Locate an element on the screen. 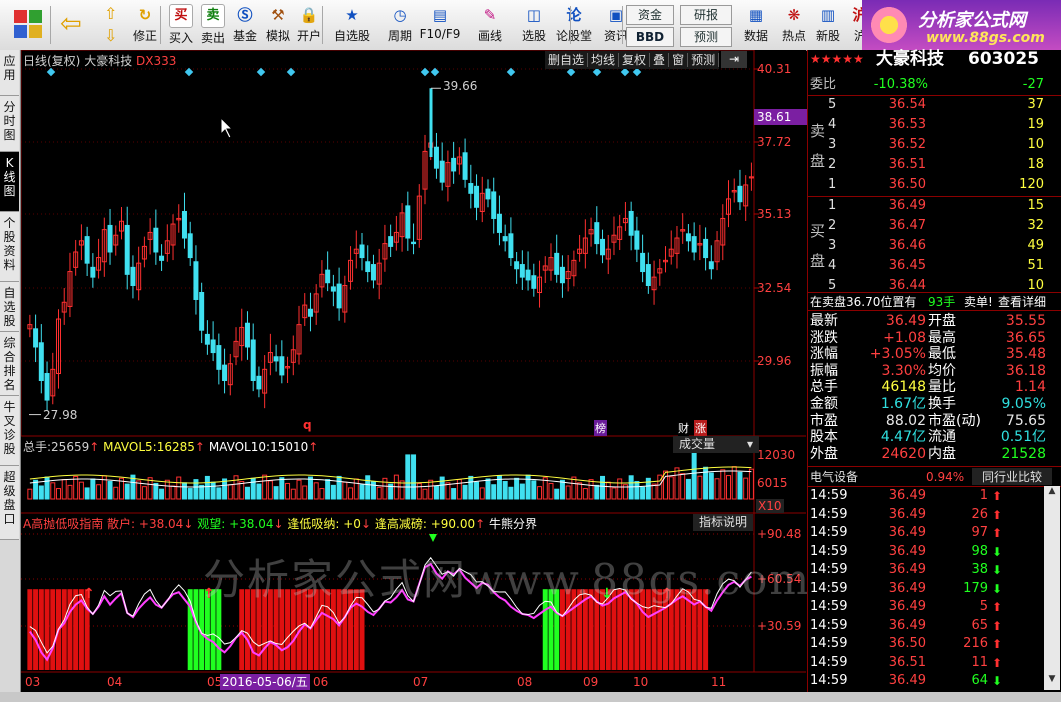  toolbar-button-clock: ◷ 周期 is located at coordinates (400, 25).